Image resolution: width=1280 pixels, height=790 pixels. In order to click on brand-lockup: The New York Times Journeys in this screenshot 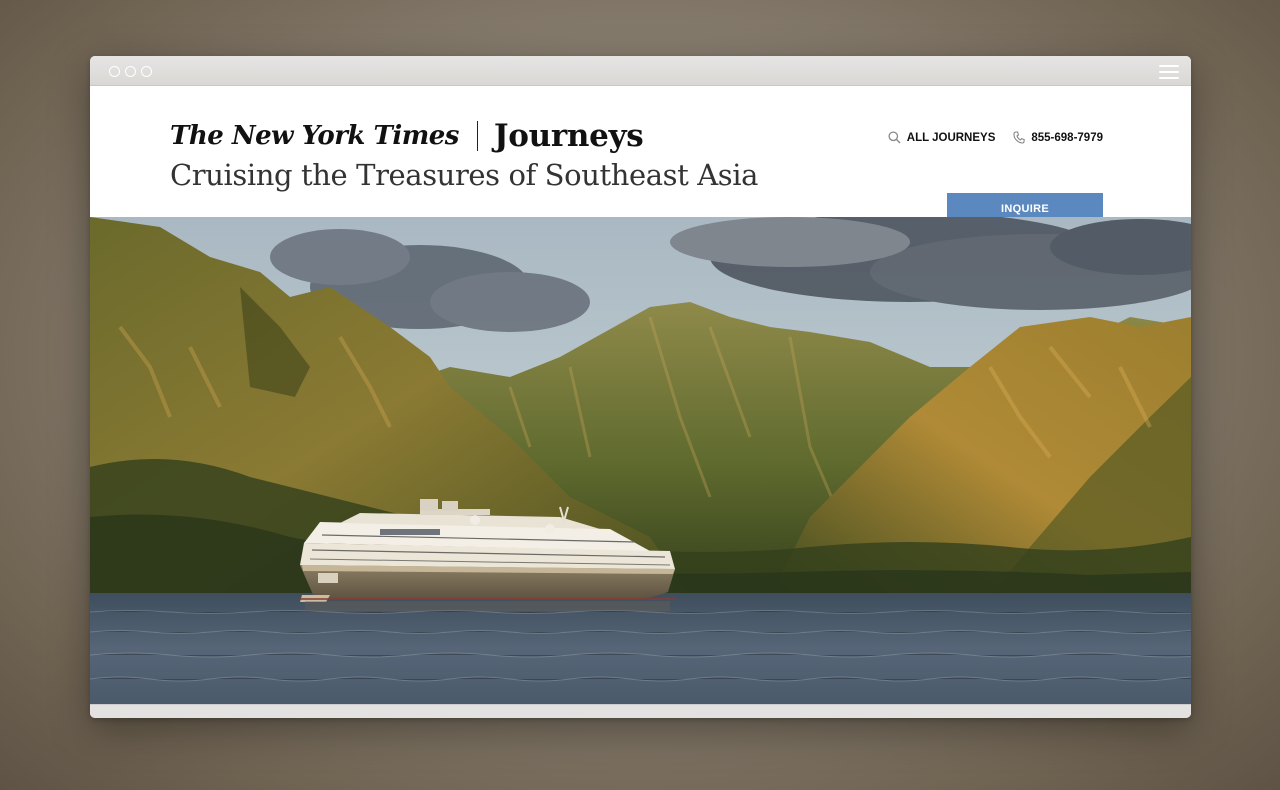, I will do `click(407, 136)`.